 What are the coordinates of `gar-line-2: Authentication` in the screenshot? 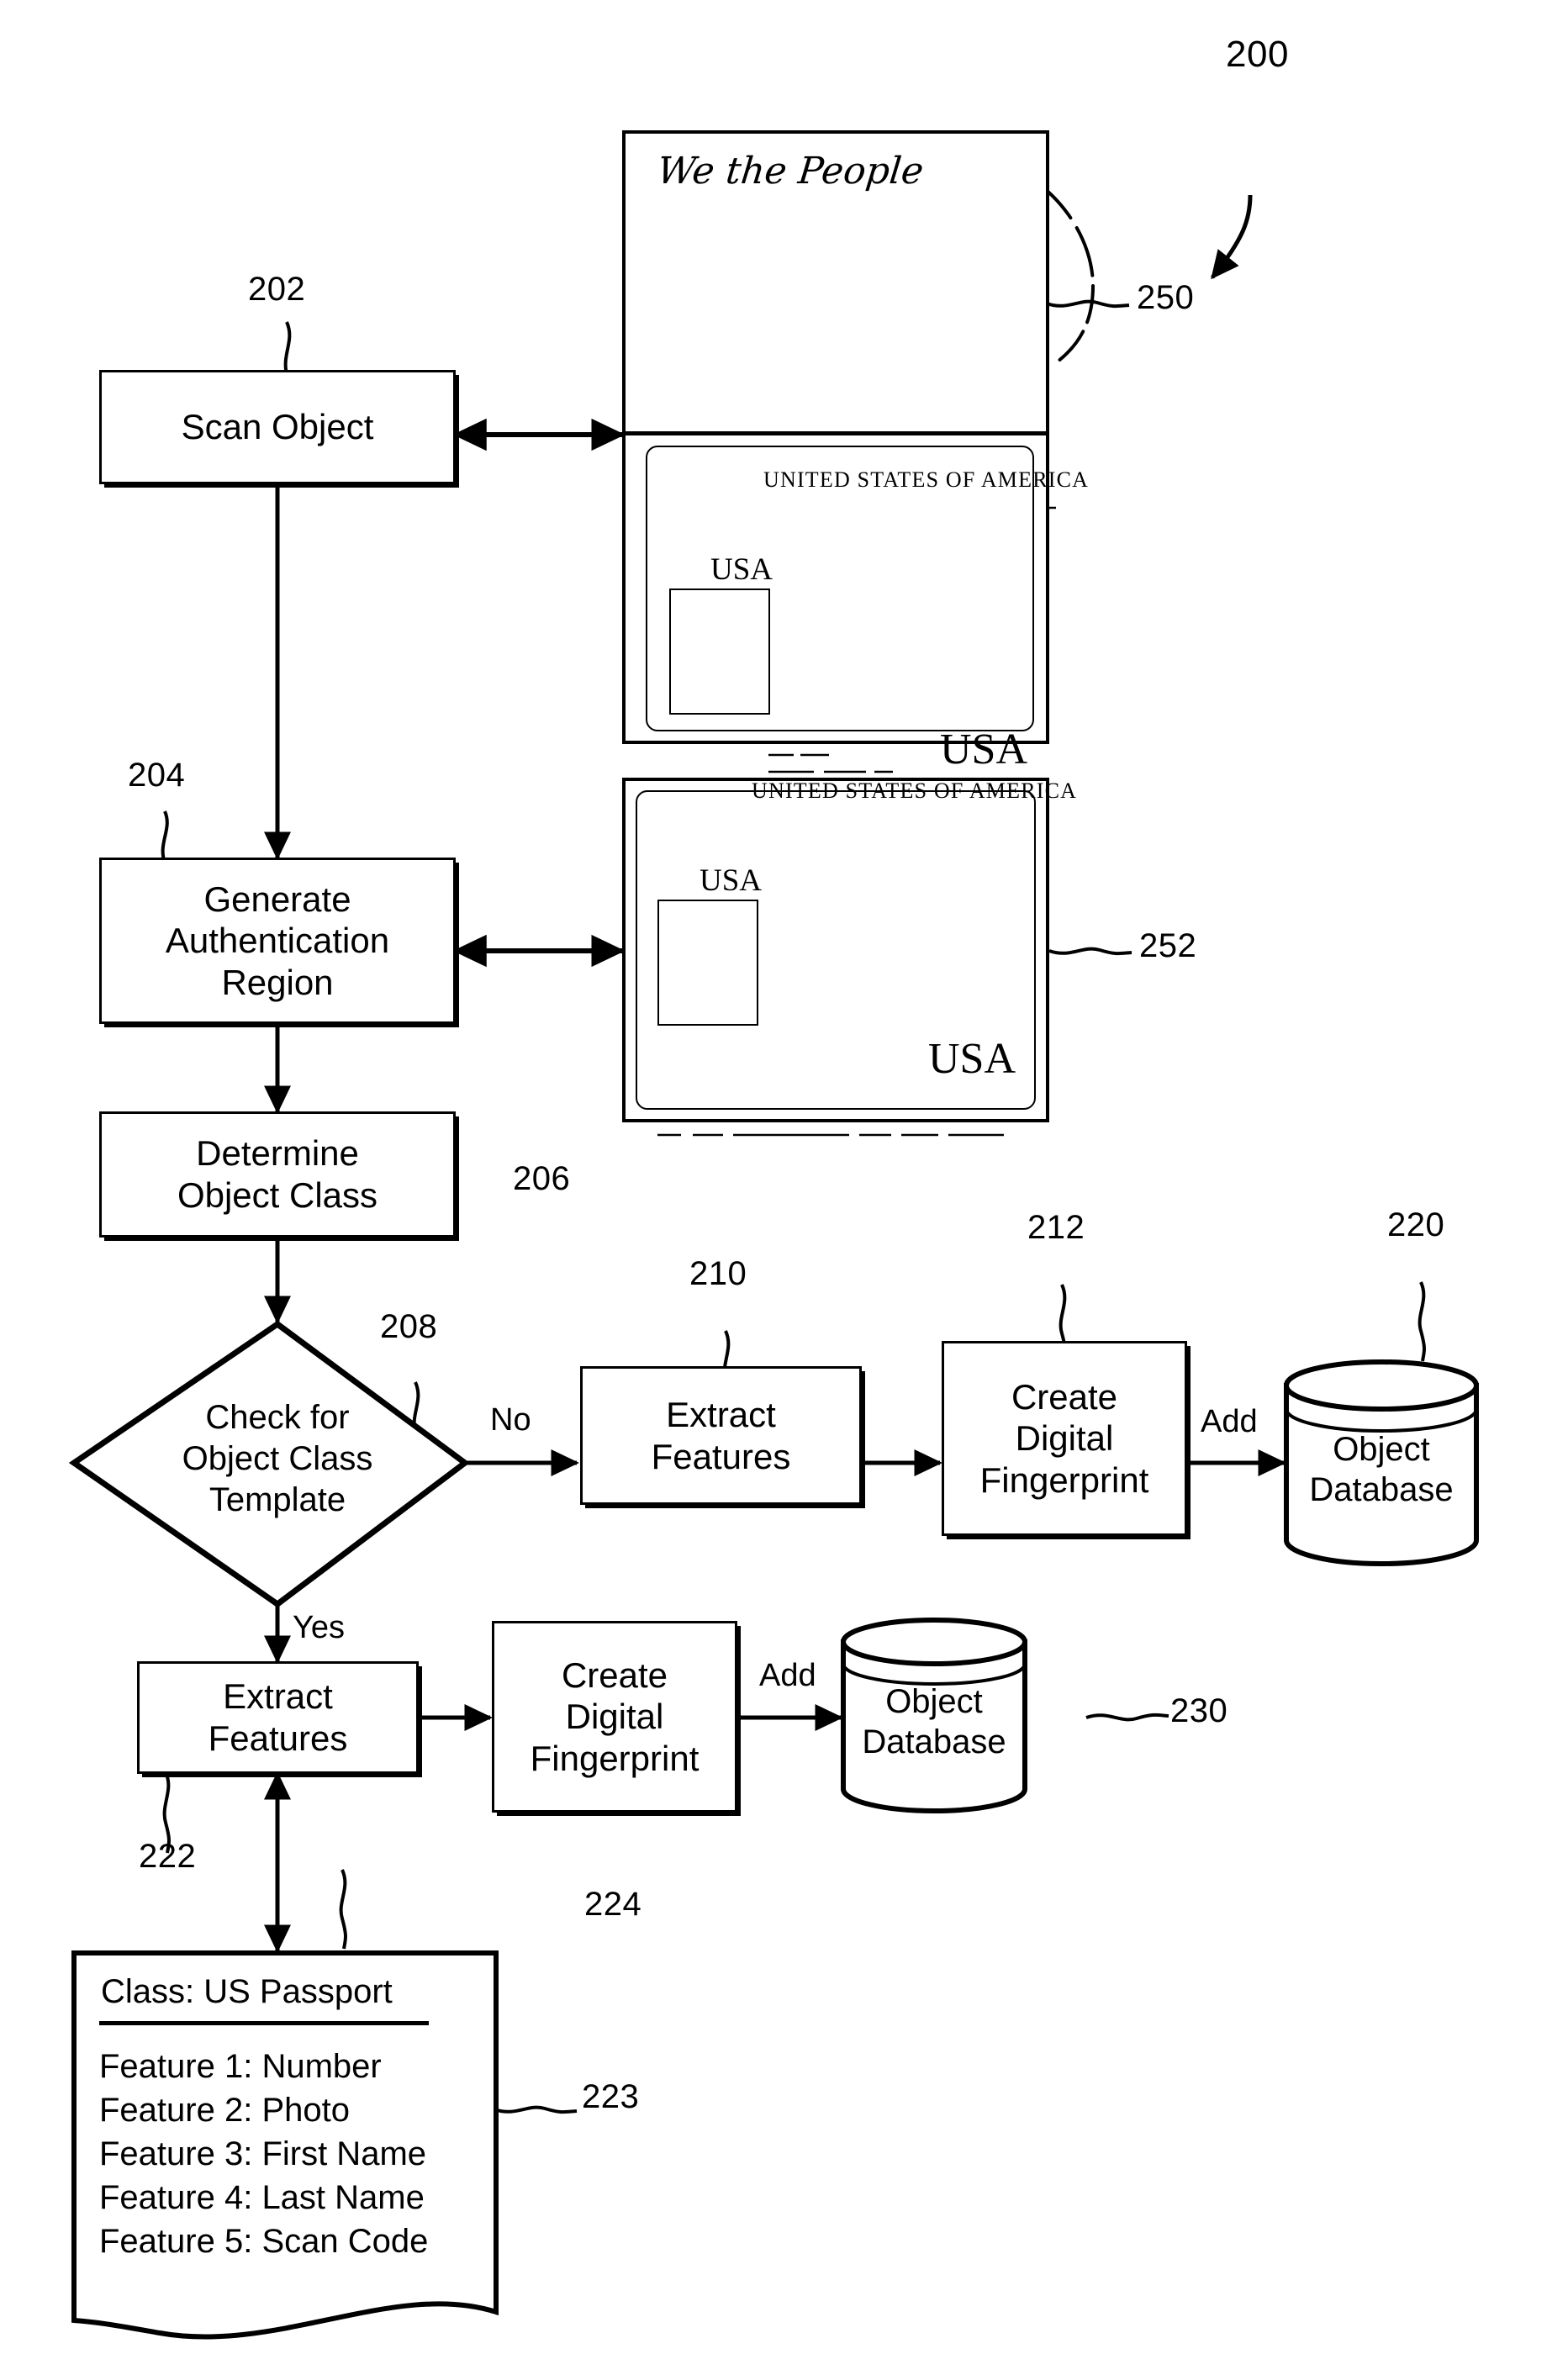 It's located at (277, 941).